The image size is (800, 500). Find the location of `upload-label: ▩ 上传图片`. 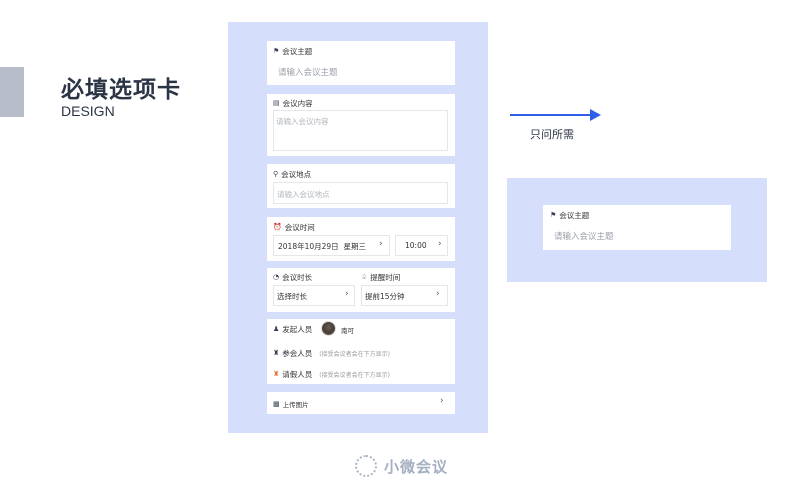

upload-label: ▩ 上传图片 is located at coordinates (291, 404).